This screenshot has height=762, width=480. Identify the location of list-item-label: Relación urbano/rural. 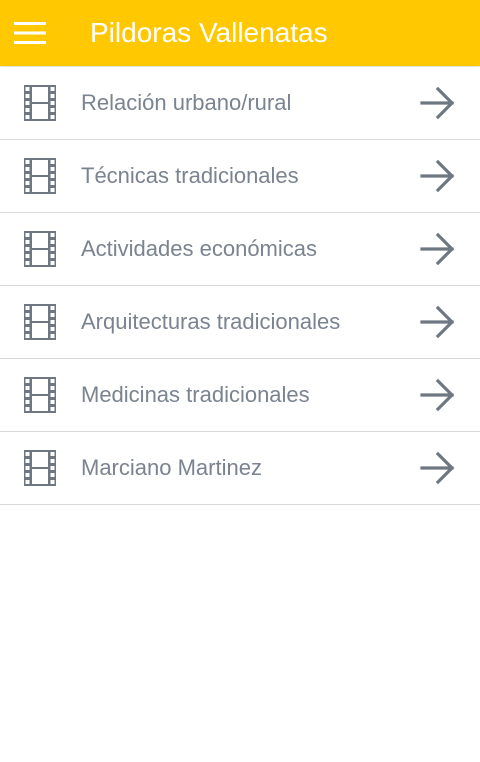
(186, 102).